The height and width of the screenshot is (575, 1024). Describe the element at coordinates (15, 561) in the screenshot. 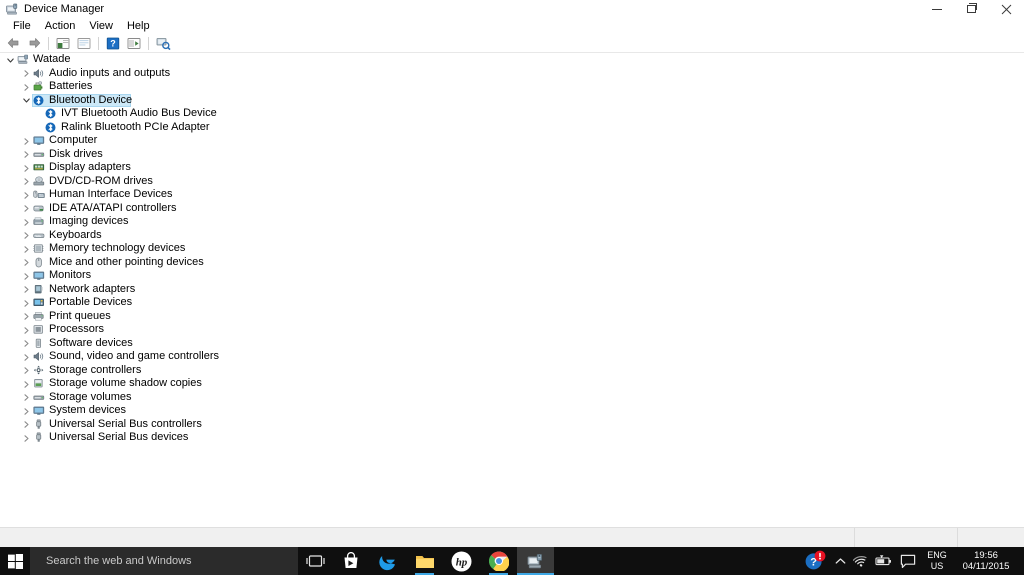

I see `start-button` at that location.